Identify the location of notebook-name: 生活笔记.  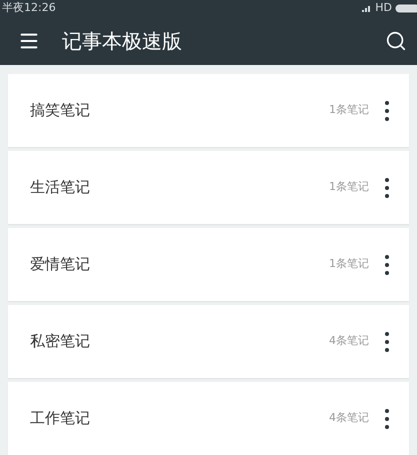
(60, 187).